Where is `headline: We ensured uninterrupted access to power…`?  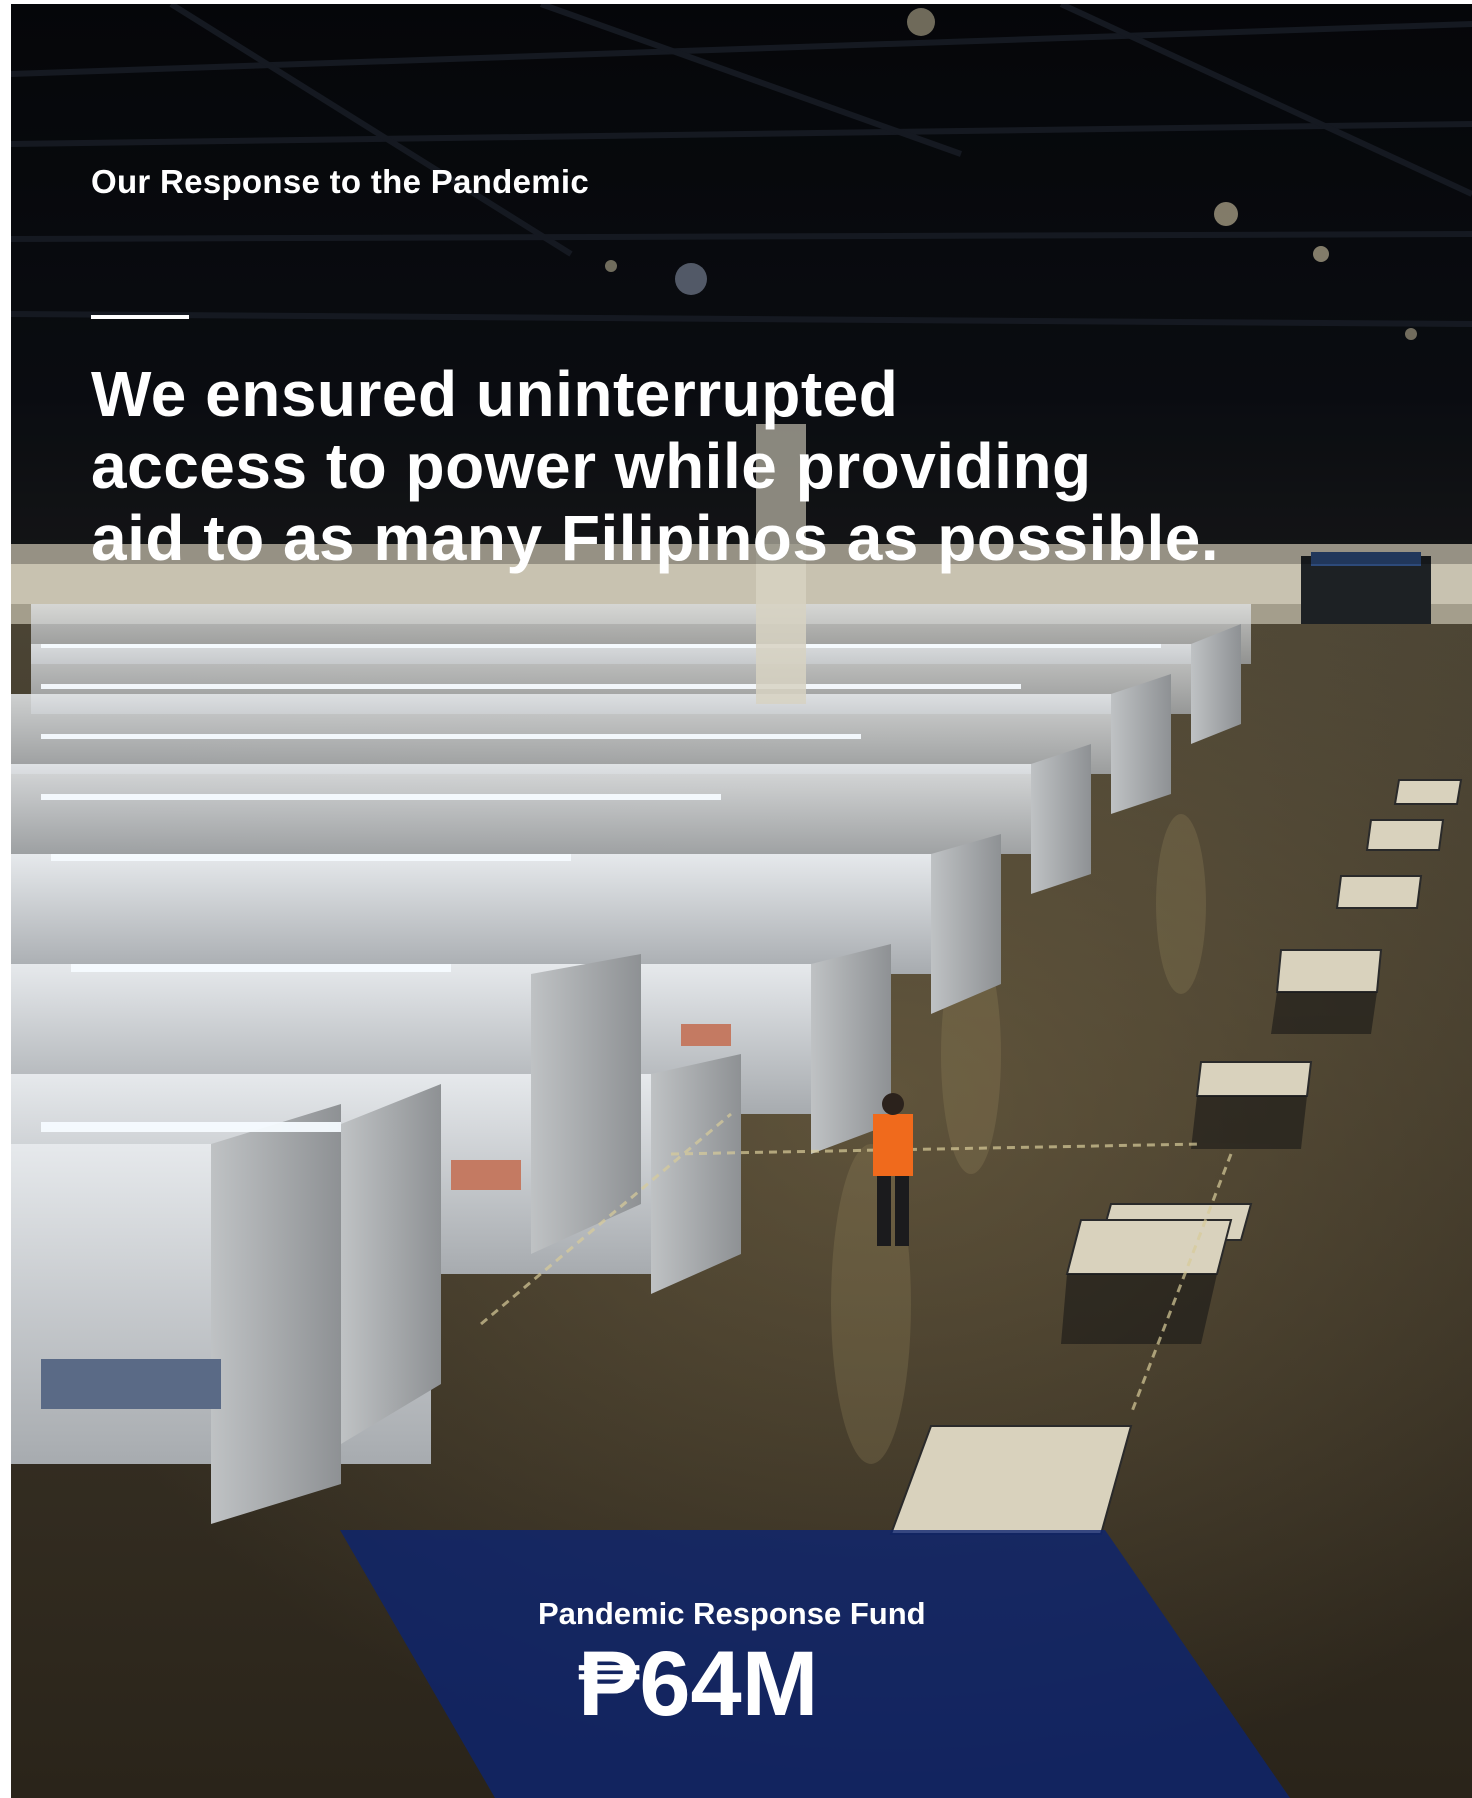
headline: We ensured uninterrupted access to power… is located at coordinates (741, 466).